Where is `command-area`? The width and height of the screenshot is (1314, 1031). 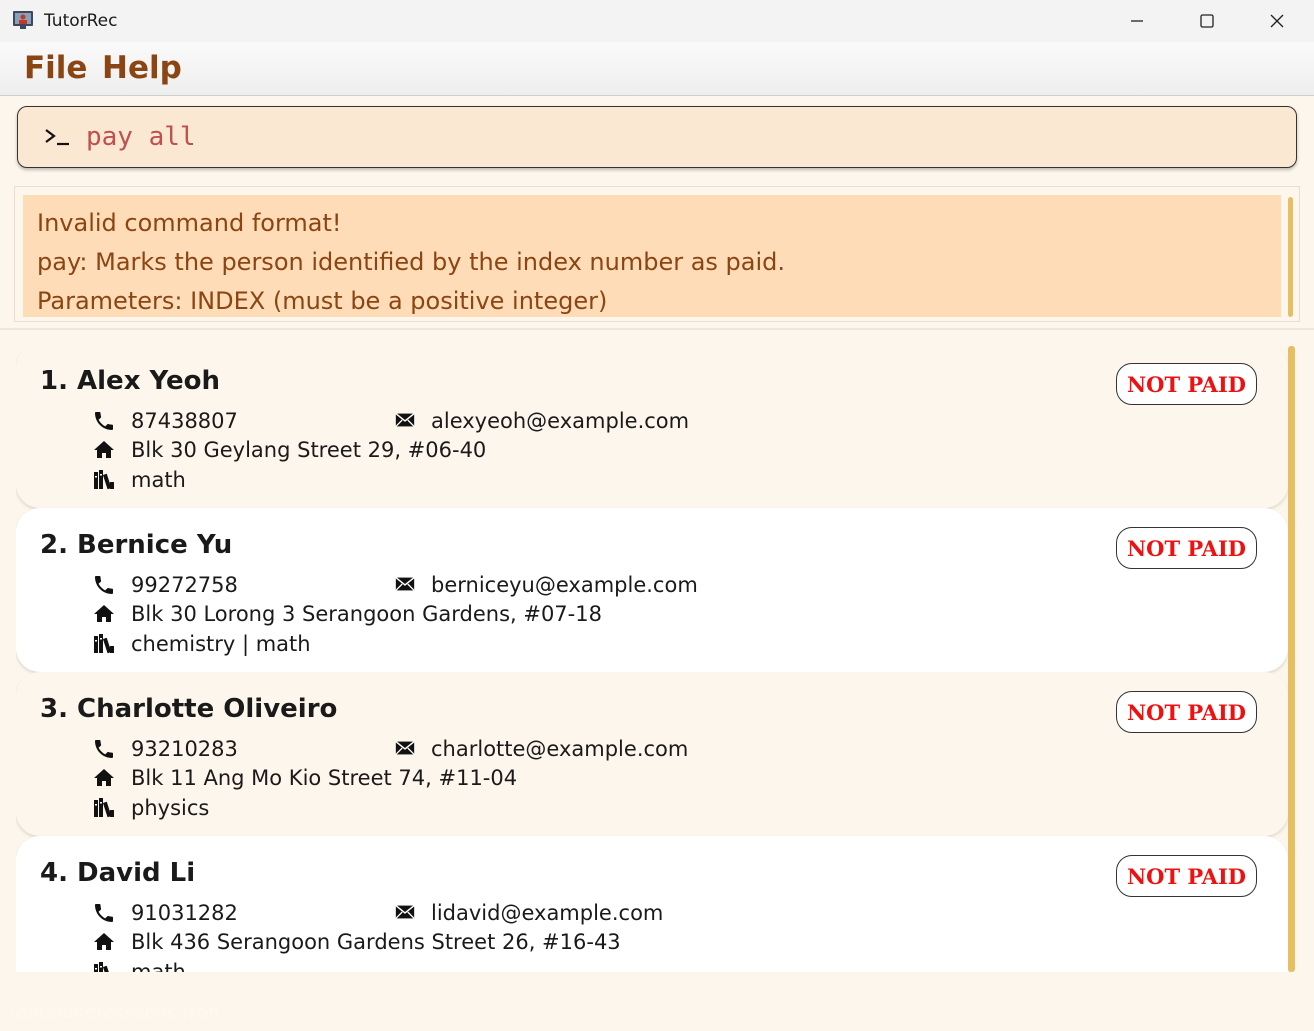
command-area is located at coordinates (657, 137).